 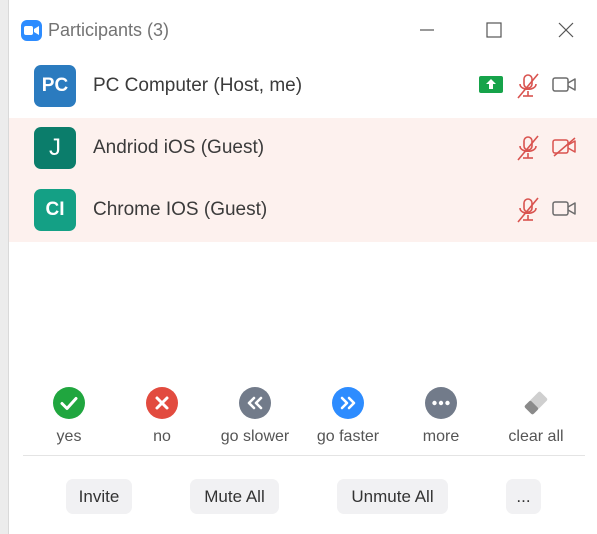 I want to click on participant-row: CI Chrome IOS (Guest), so click(x=303, y=211).